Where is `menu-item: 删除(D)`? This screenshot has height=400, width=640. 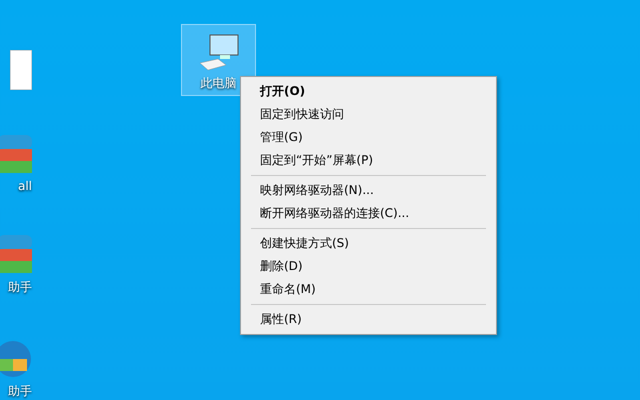 menu-item: 删除(D) is located at coordinates (368, 266).